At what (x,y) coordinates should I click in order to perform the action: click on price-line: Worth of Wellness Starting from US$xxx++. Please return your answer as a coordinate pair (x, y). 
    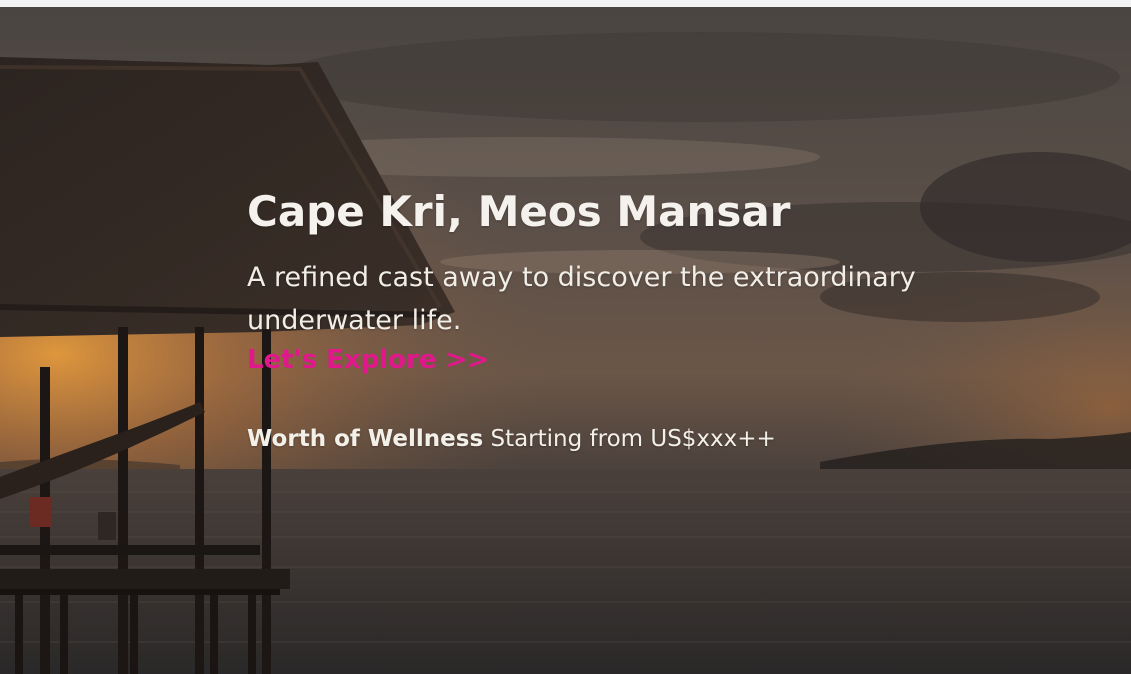
    Looking at the image, I should click on (637, 439).